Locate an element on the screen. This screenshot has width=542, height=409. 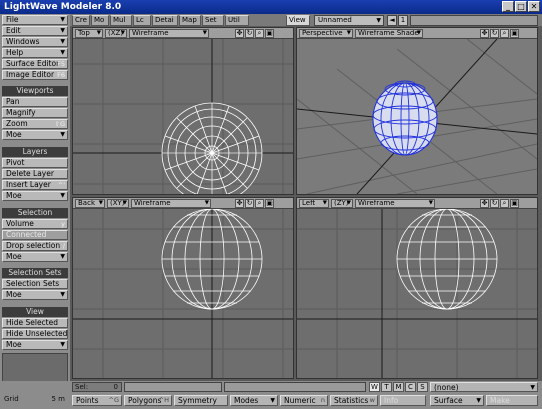
pan-button: Pan is located at coordinates (35, 102).